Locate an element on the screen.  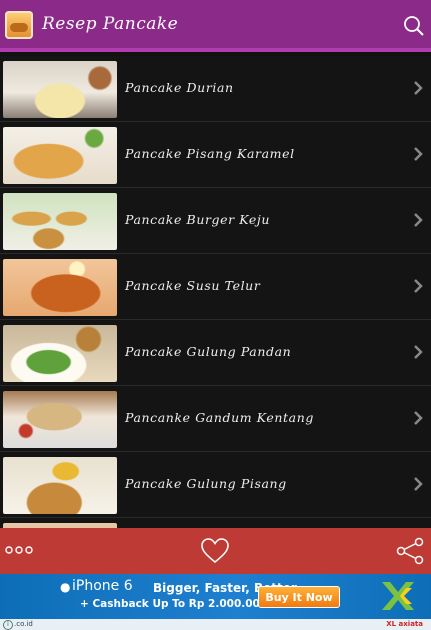
share-icon is located at coordinates (410, 551).